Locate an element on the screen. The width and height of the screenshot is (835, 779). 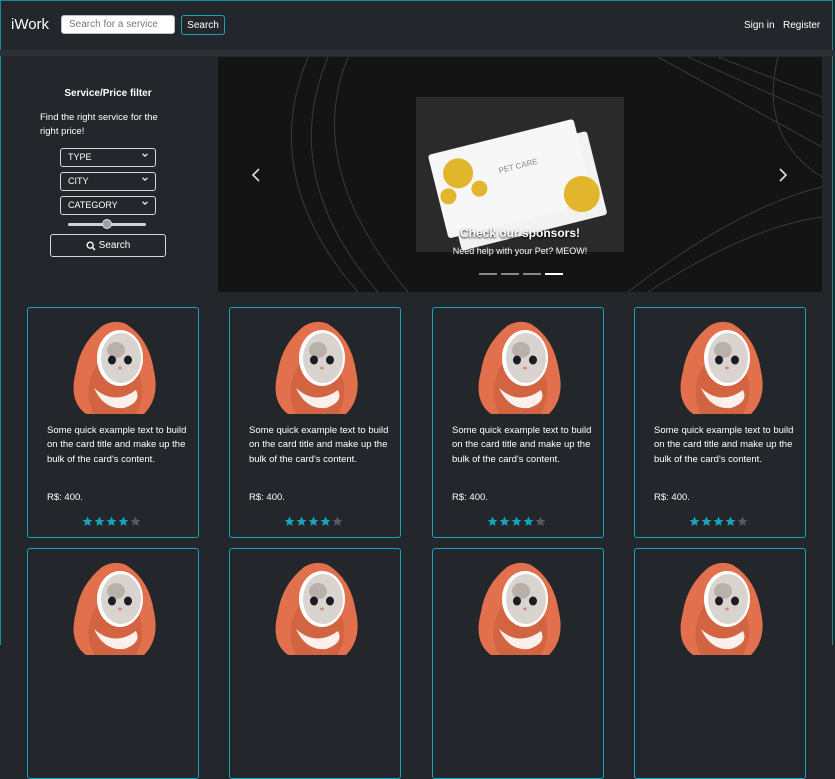
navbar-divider is located at coordinates (417, 53).